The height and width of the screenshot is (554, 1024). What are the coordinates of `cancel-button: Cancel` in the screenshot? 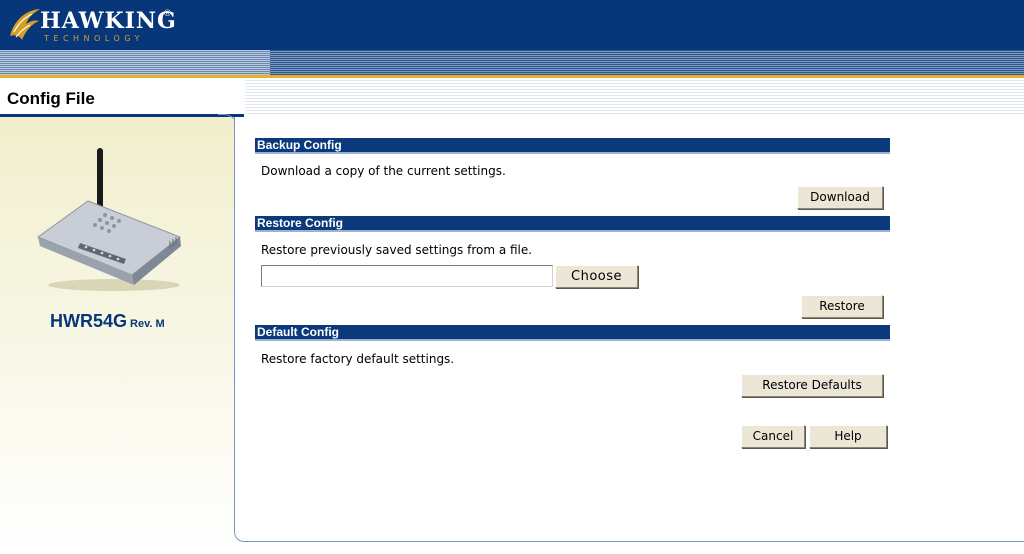 It's located at (773, 436).